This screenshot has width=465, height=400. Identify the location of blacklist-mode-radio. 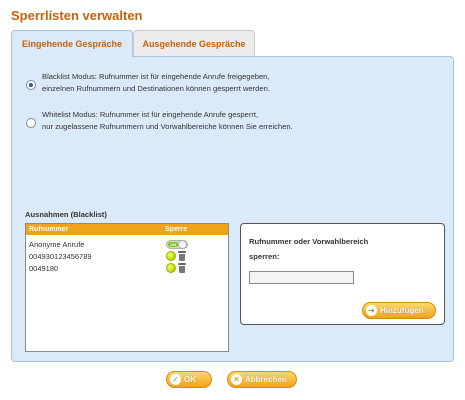
(31, 85).